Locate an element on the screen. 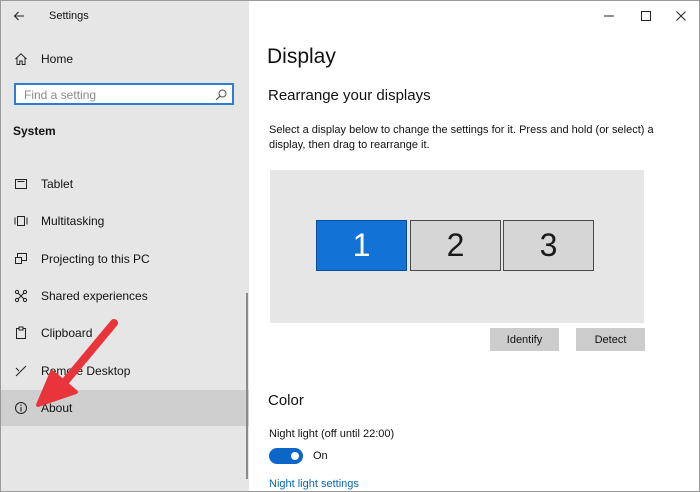 This screenshot has width=700, height=492. sidebar-item-label: Shared experiences is located at coordinates (94, 296).